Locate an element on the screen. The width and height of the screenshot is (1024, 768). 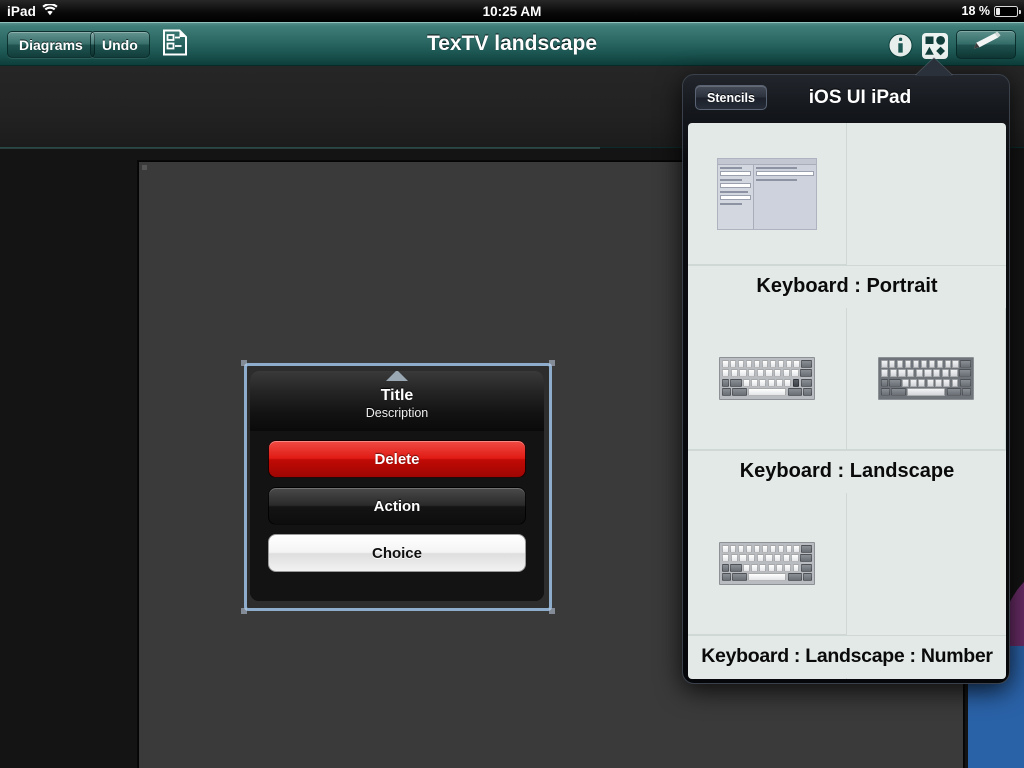
action-sheet: Title Description Delete Action Choice is located at coordinates (397, 486).